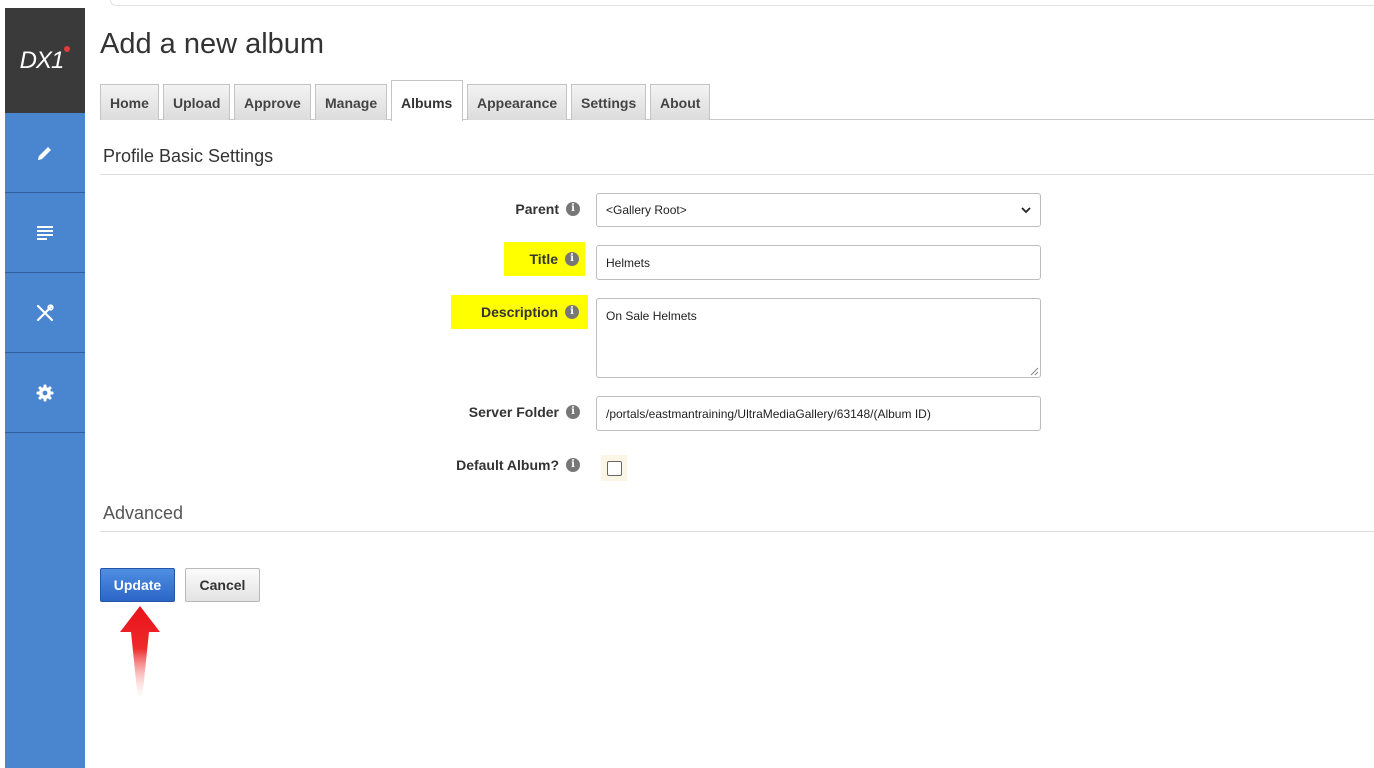 The image size is (1374, 768). I want to click on parent-label-text: Parent, so click(537, 209).